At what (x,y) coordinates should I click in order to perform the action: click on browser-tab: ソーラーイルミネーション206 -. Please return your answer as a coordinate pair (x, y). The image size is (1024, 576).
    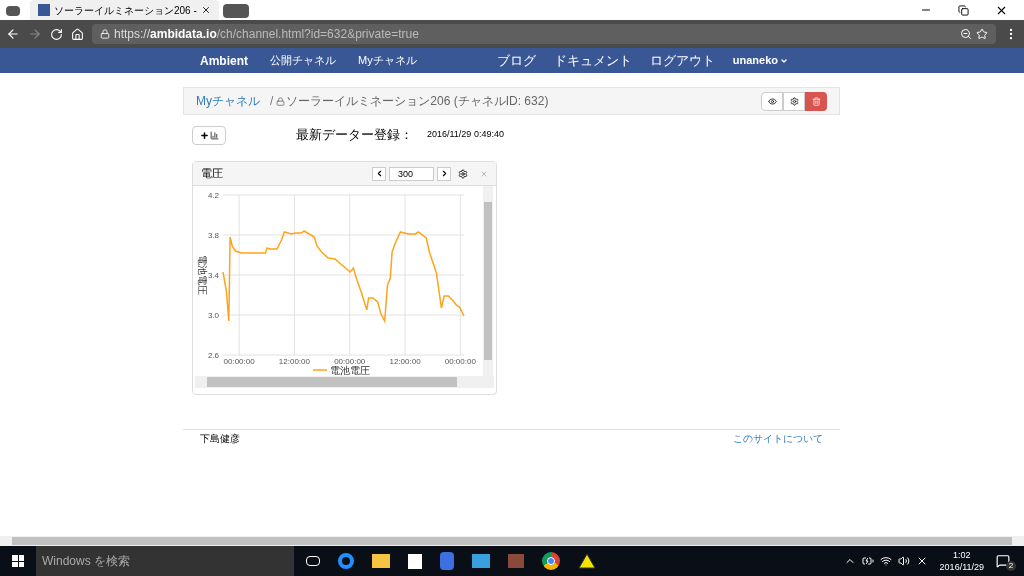
    Looking at the image, I should click on (124, 10).